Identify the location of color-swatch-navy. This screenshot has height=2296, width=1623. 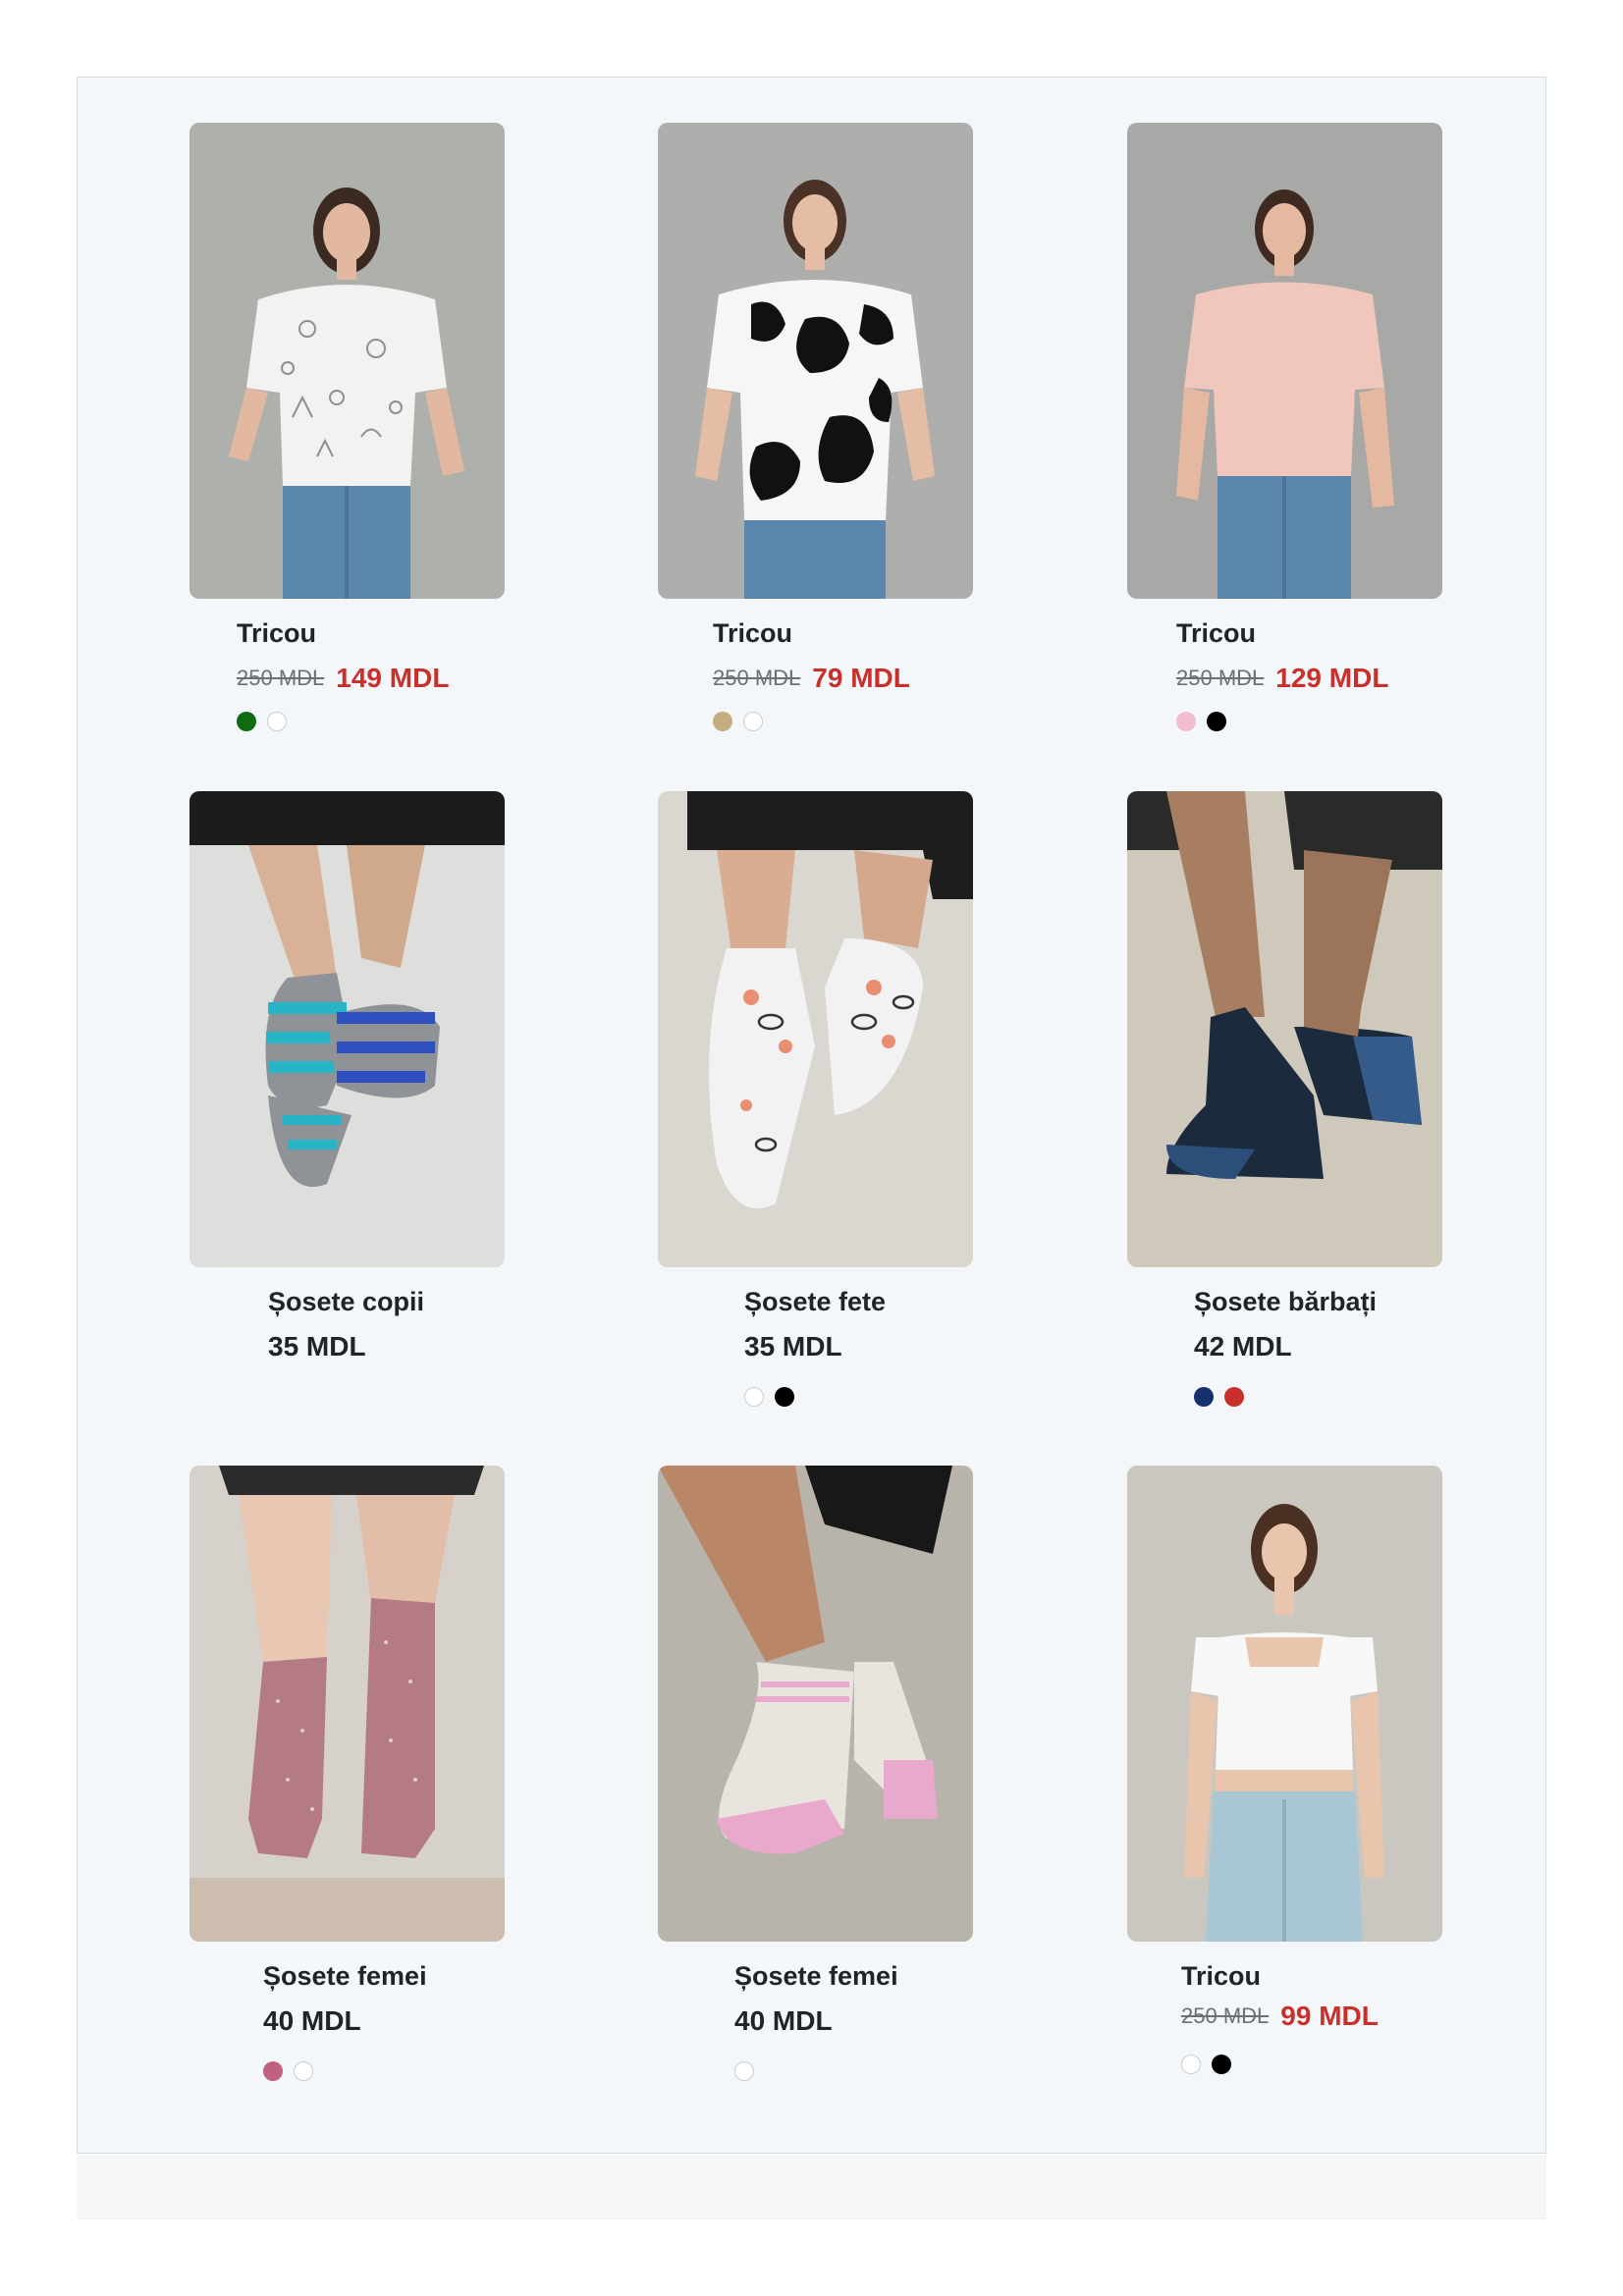
(1204, 1397).